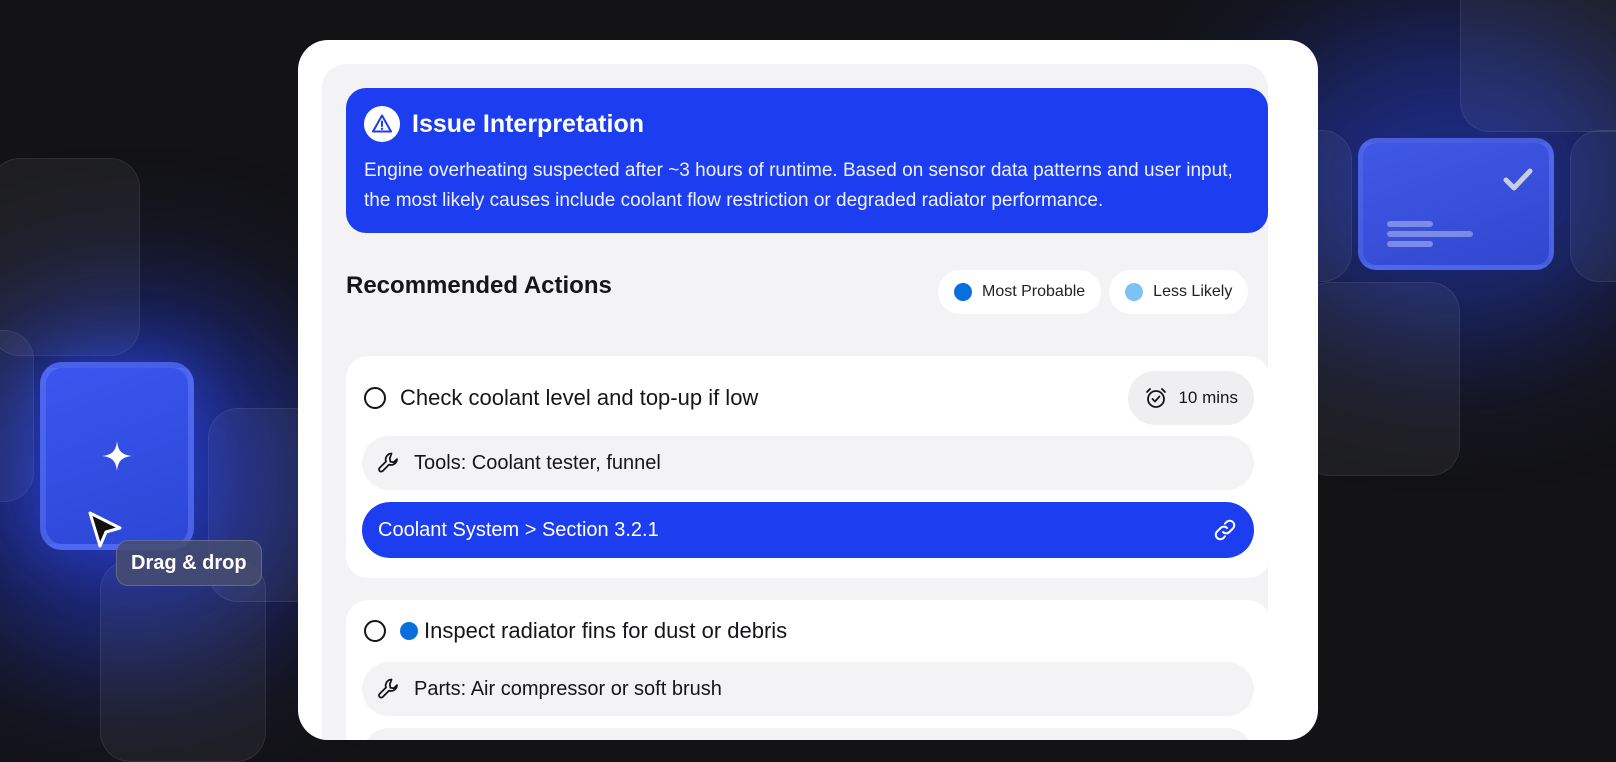  Describe the element at coordinates (117, 456) in the screenshot. I see `sparkle-plus-icon` at that location.